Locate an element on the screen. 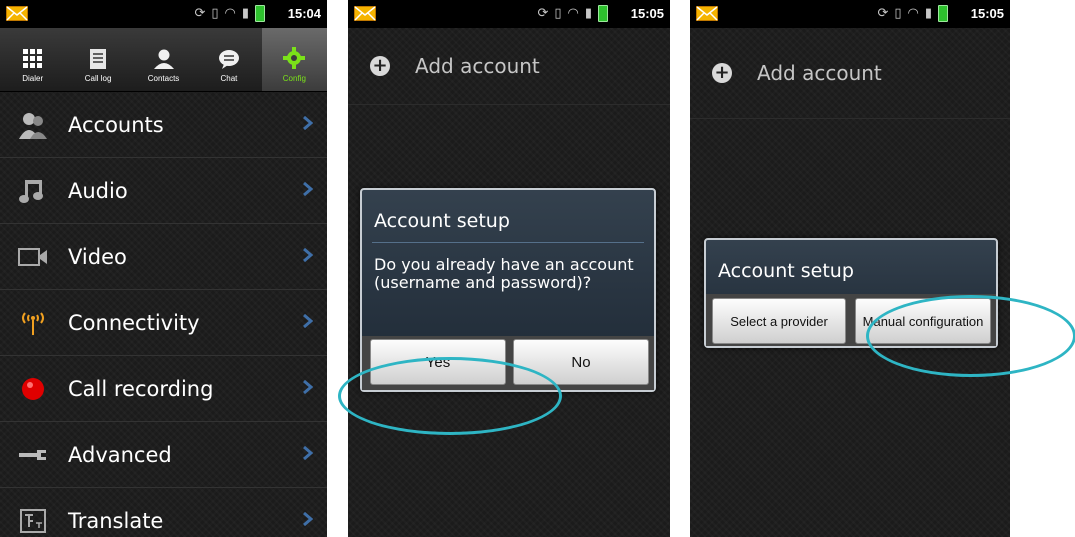 This screenshot has width=1075, height=537. menu-item-accounts: Accounts is located at coordinates (163, 125).